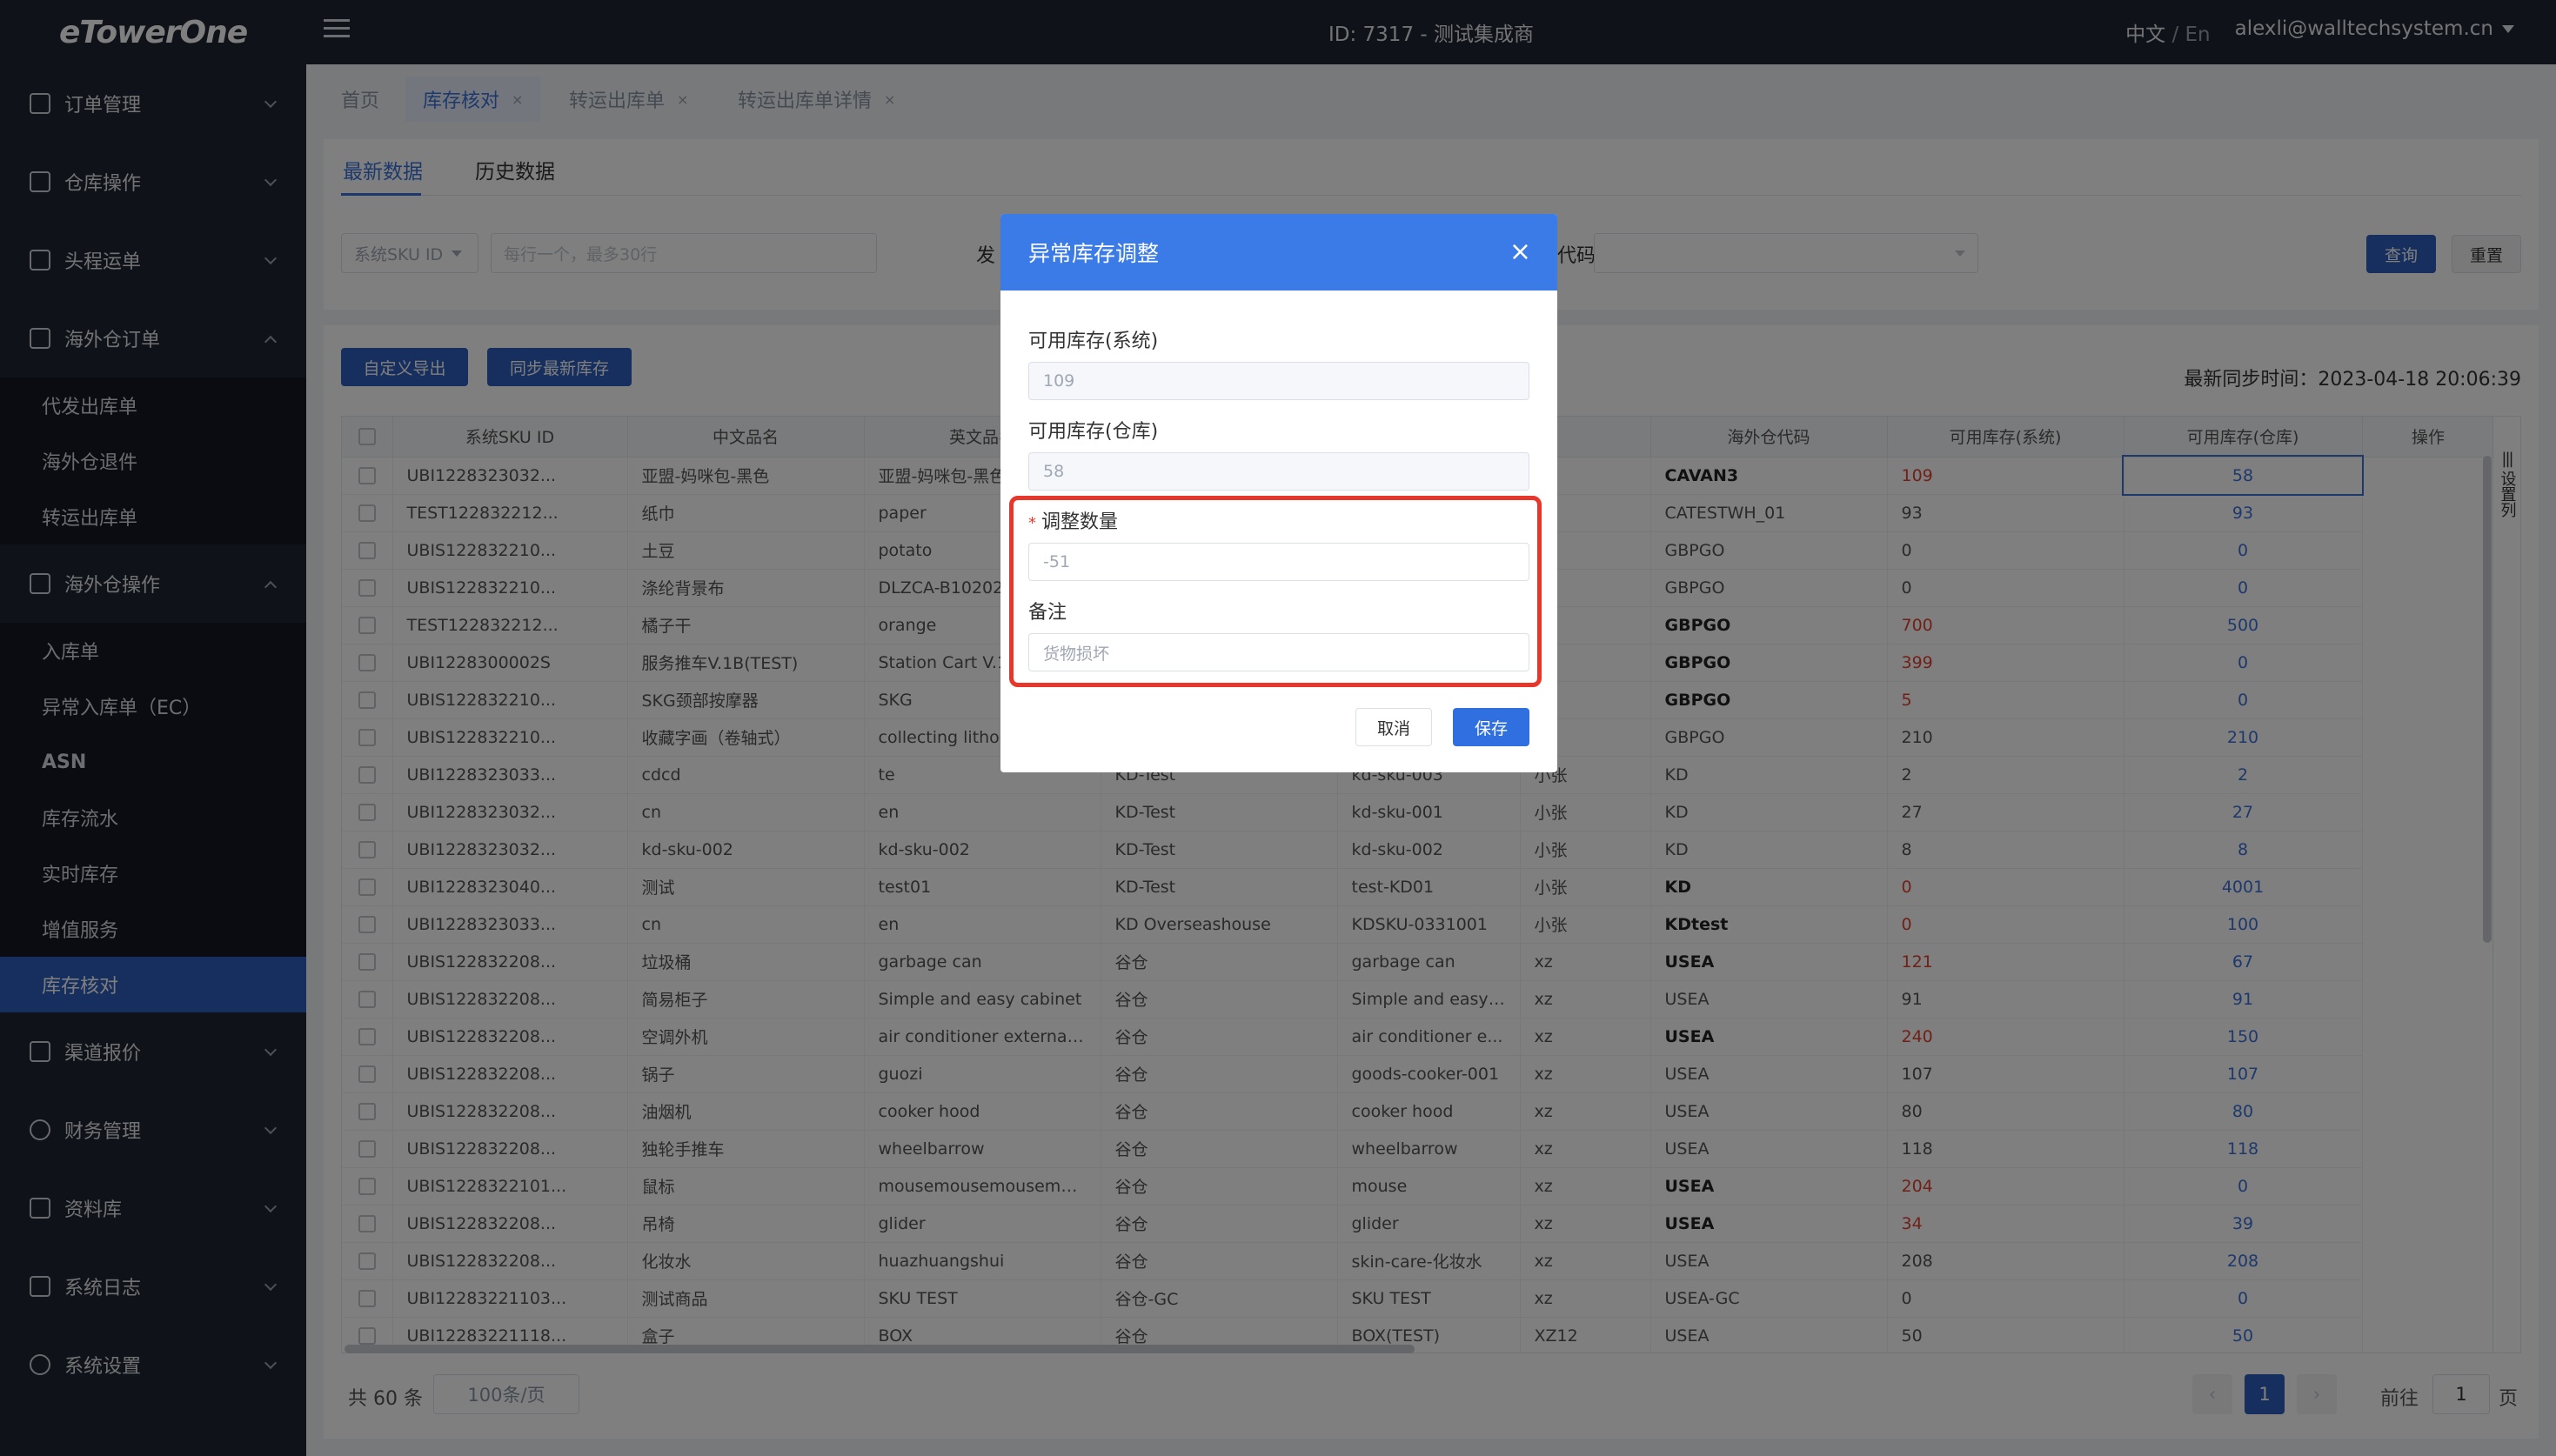  Describe the element at coordinates (1393, 727) in the screenshot. I see `cancel-button: 取消` at that location.